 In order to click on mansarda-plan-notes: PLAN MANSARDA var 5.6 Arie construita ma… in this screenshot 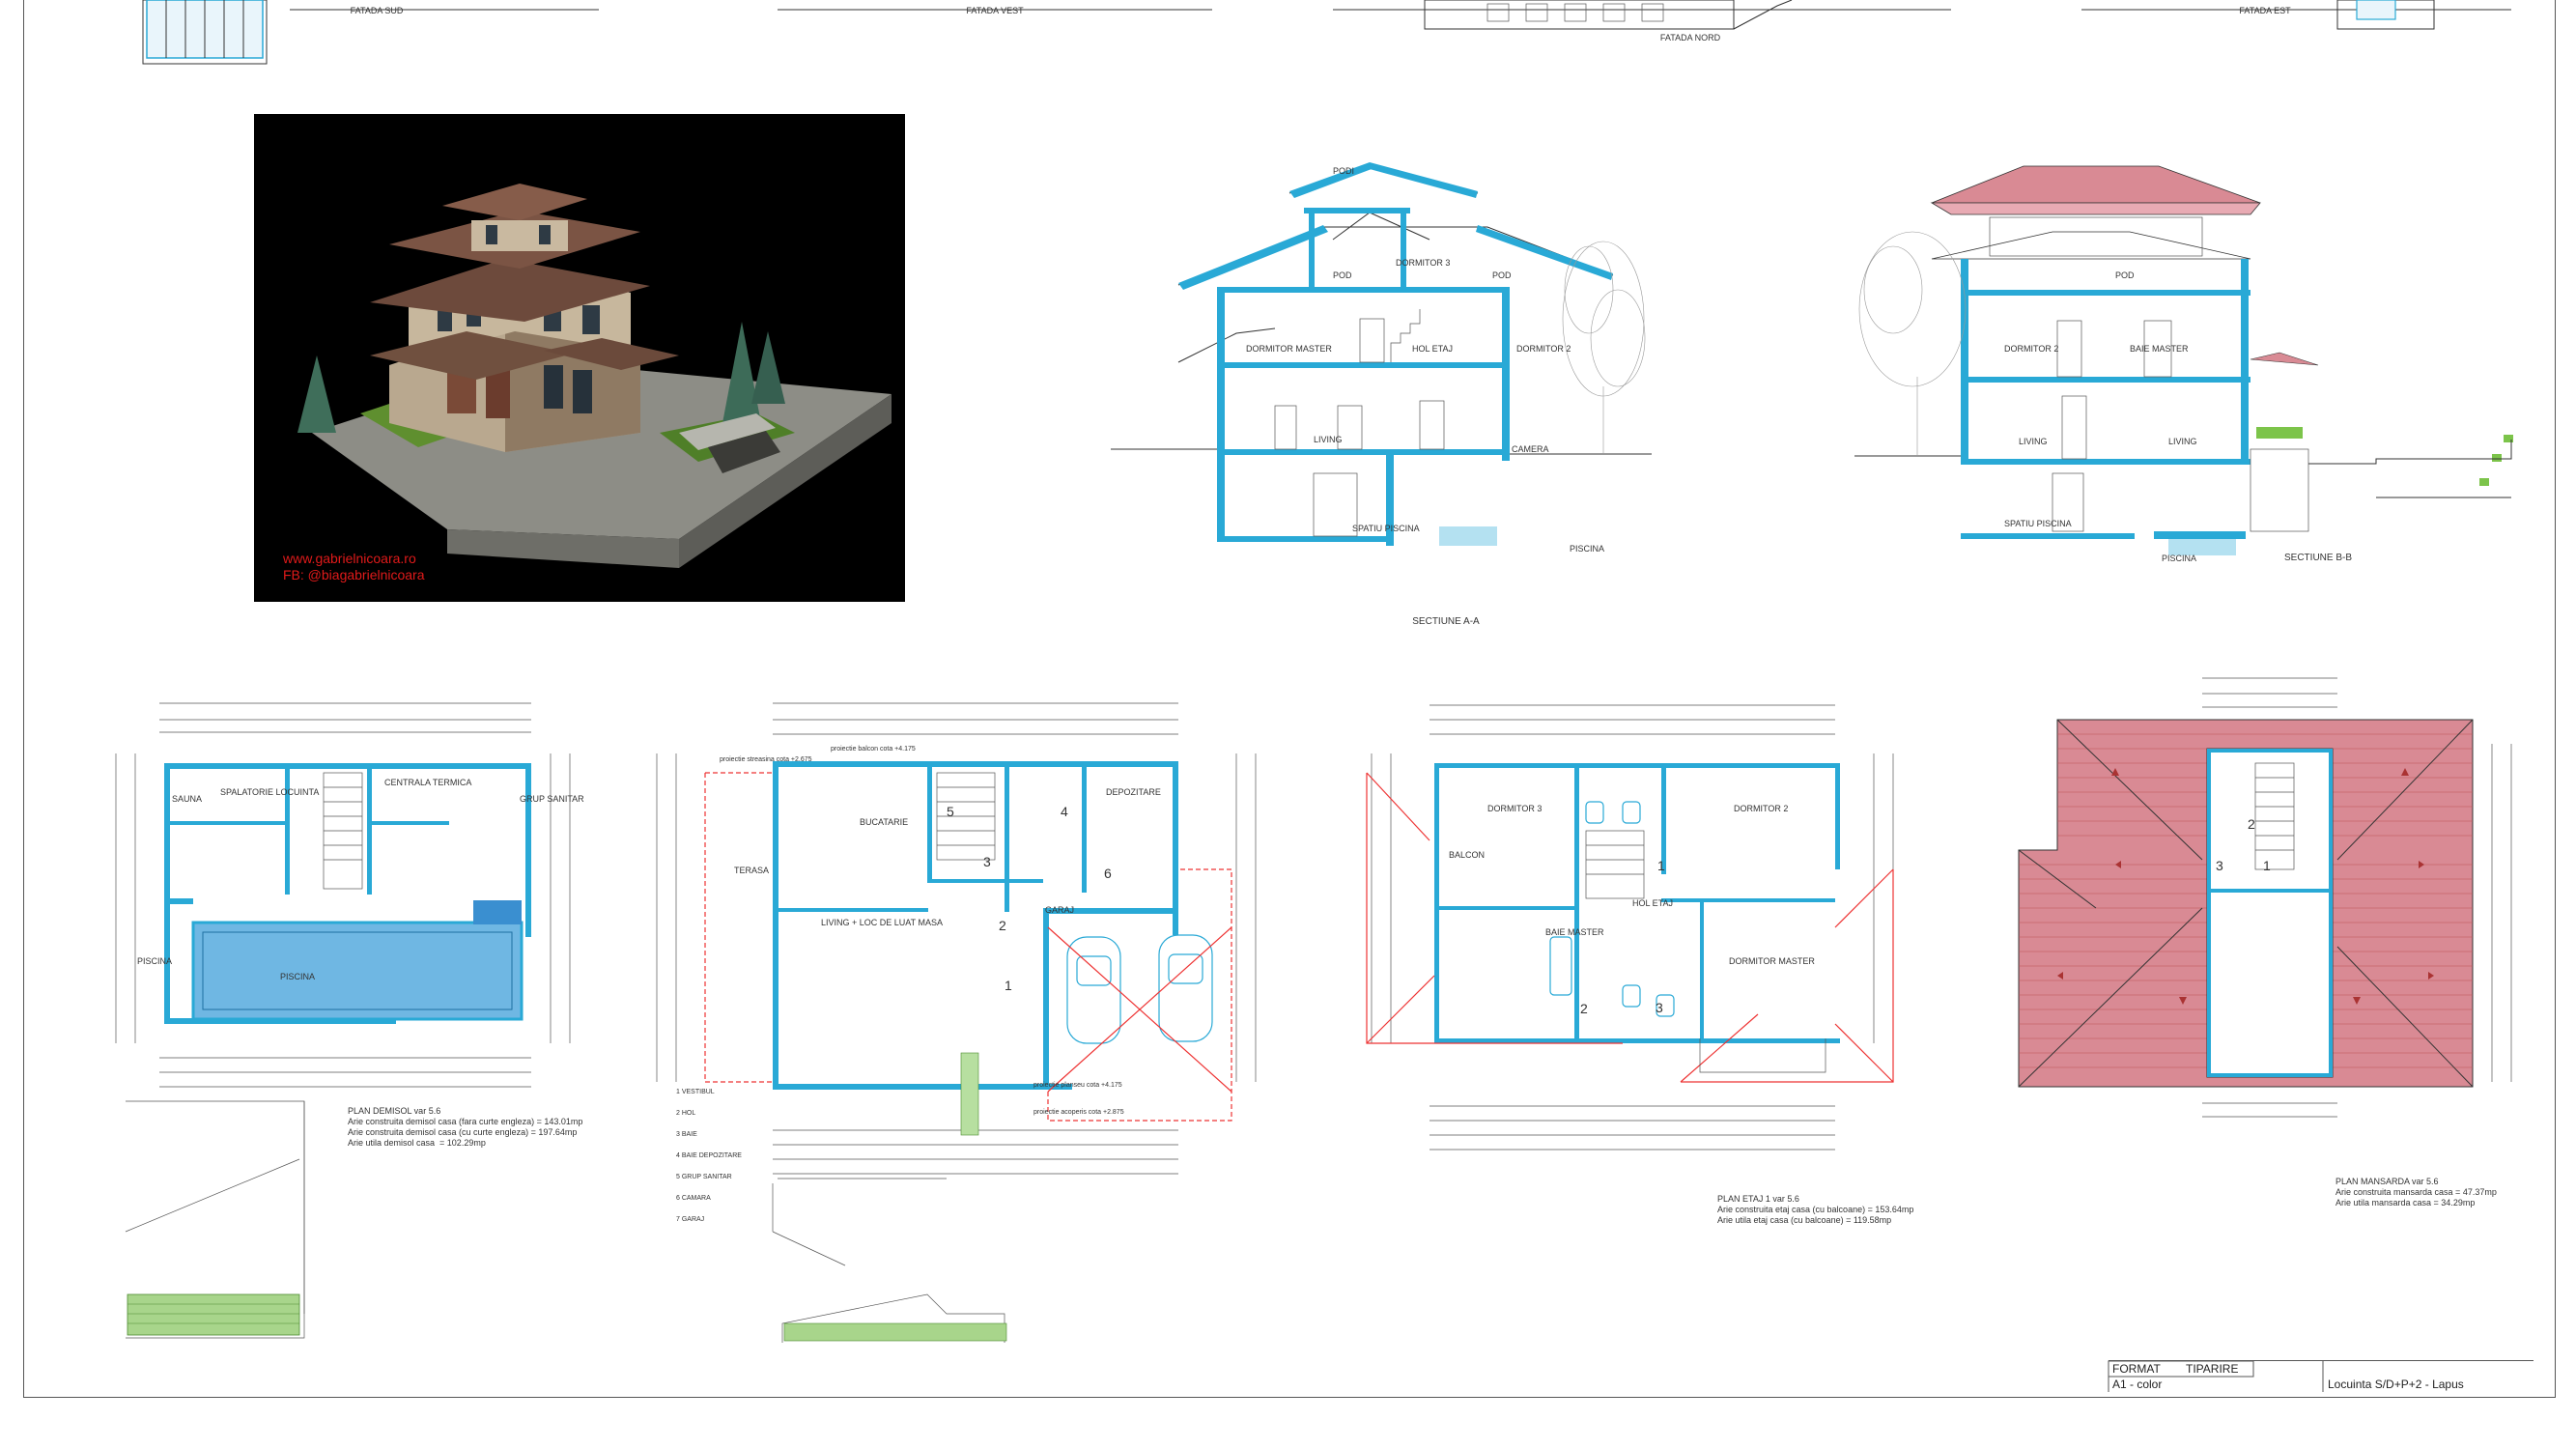, I will do `click(2416, 1192)`.